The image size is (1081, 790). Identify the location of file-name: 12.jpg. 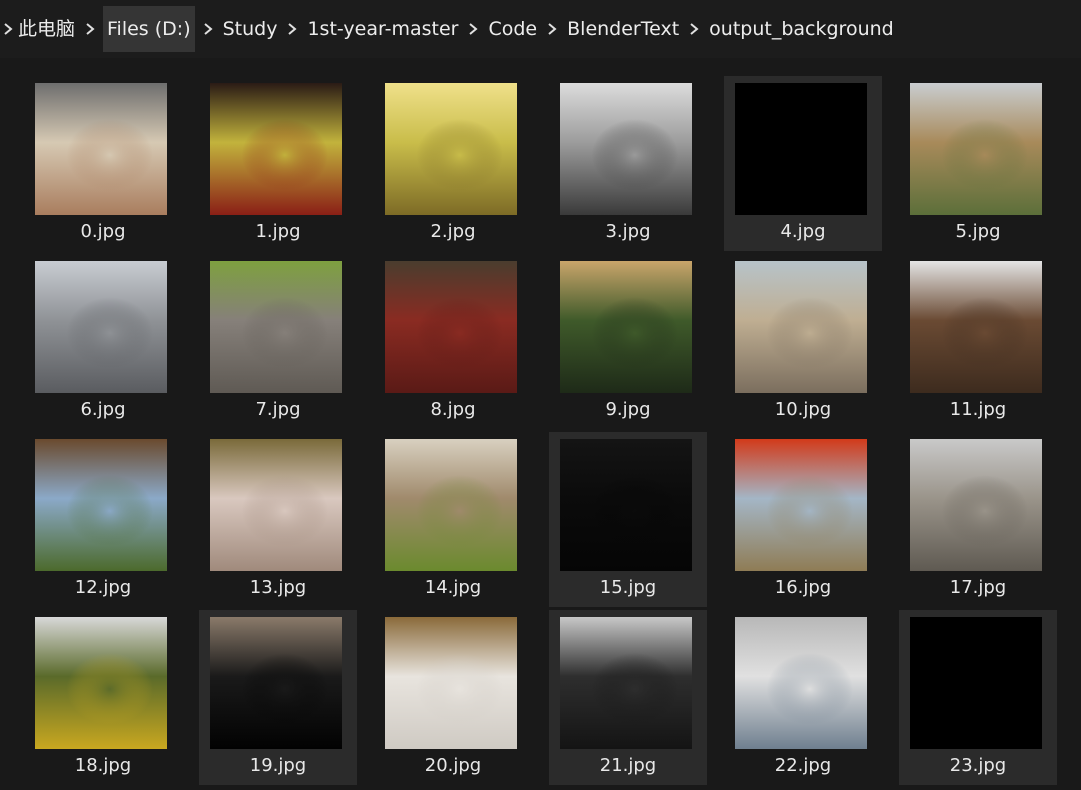
(103, 587).